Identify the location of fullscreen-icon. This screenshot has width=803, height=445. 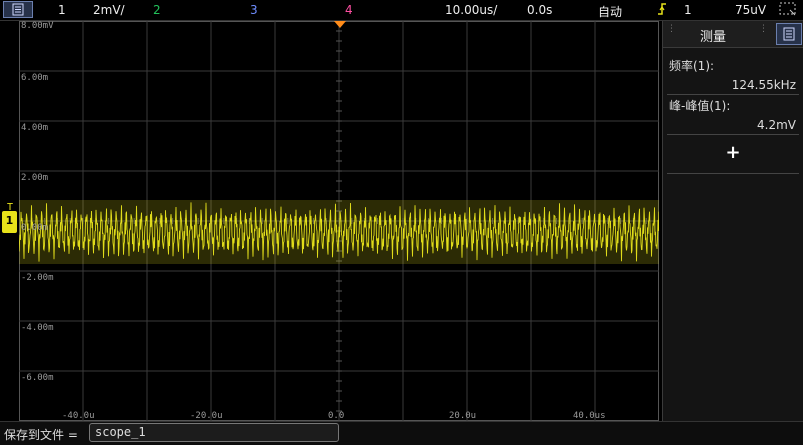
(788, 11).